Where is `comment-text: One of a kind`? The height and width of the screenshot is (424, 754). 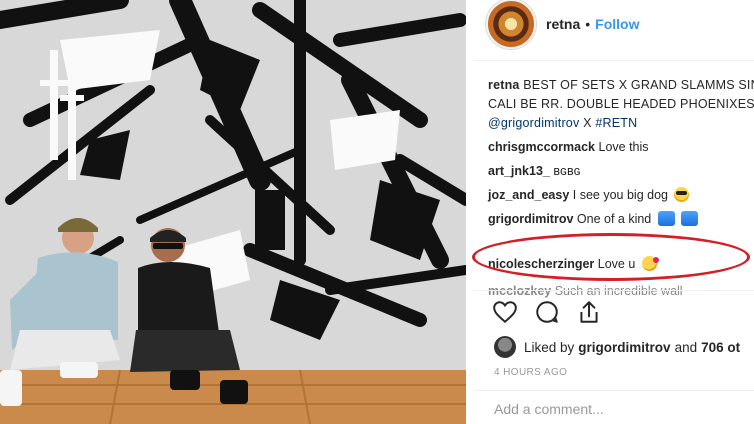
comment-text: One of a kind is located at coordinates (614, 219).